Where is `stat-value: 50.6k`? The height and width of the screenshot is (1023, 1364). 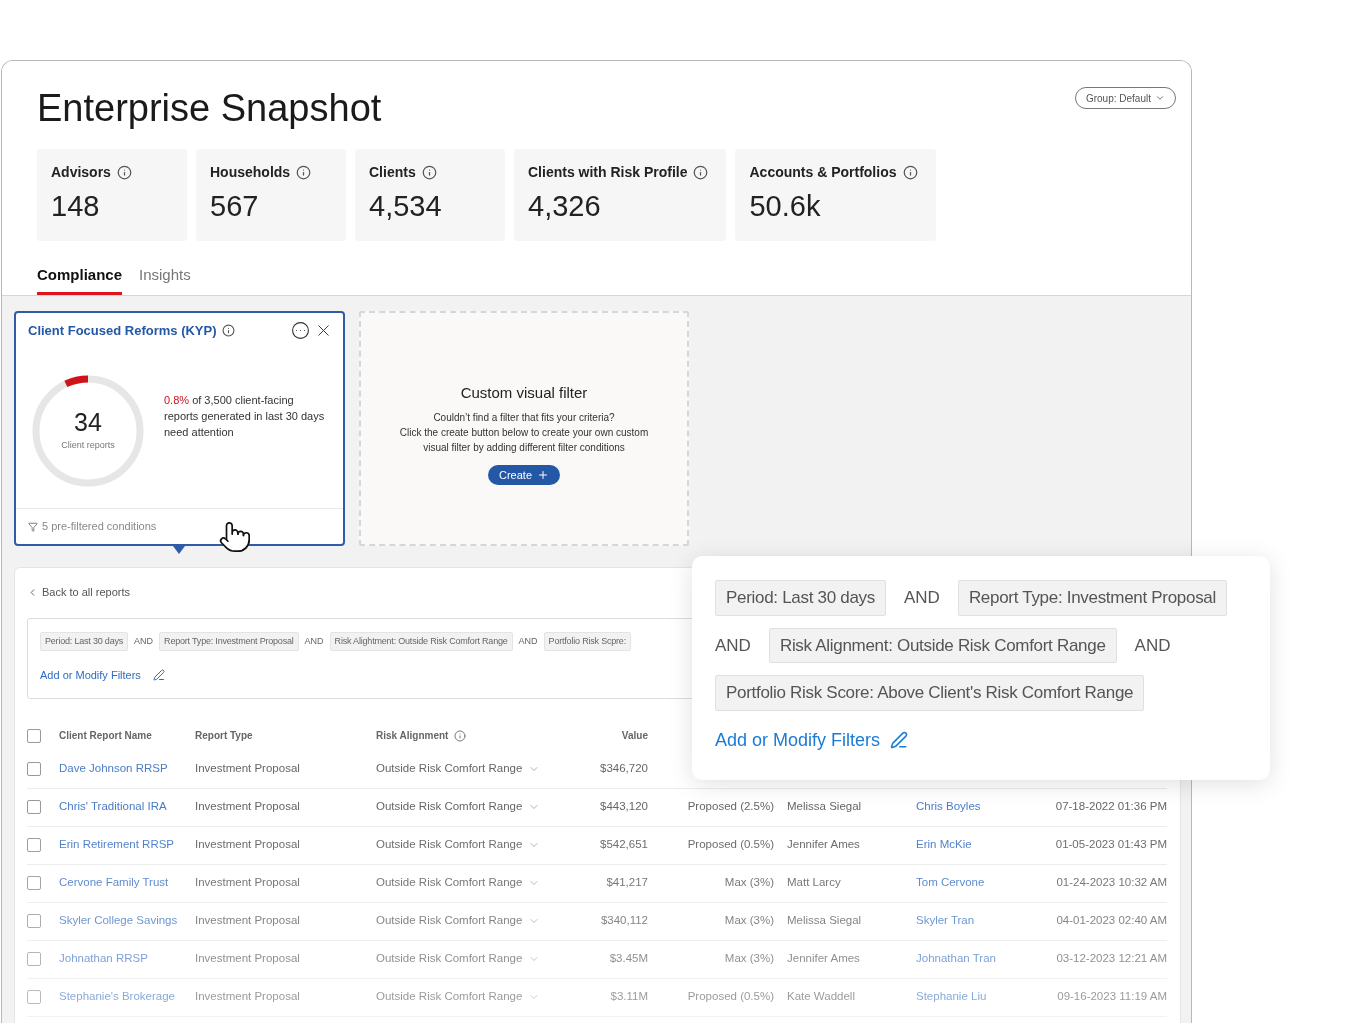
stat-value: 50.6k is located at coordinates (785, 206).